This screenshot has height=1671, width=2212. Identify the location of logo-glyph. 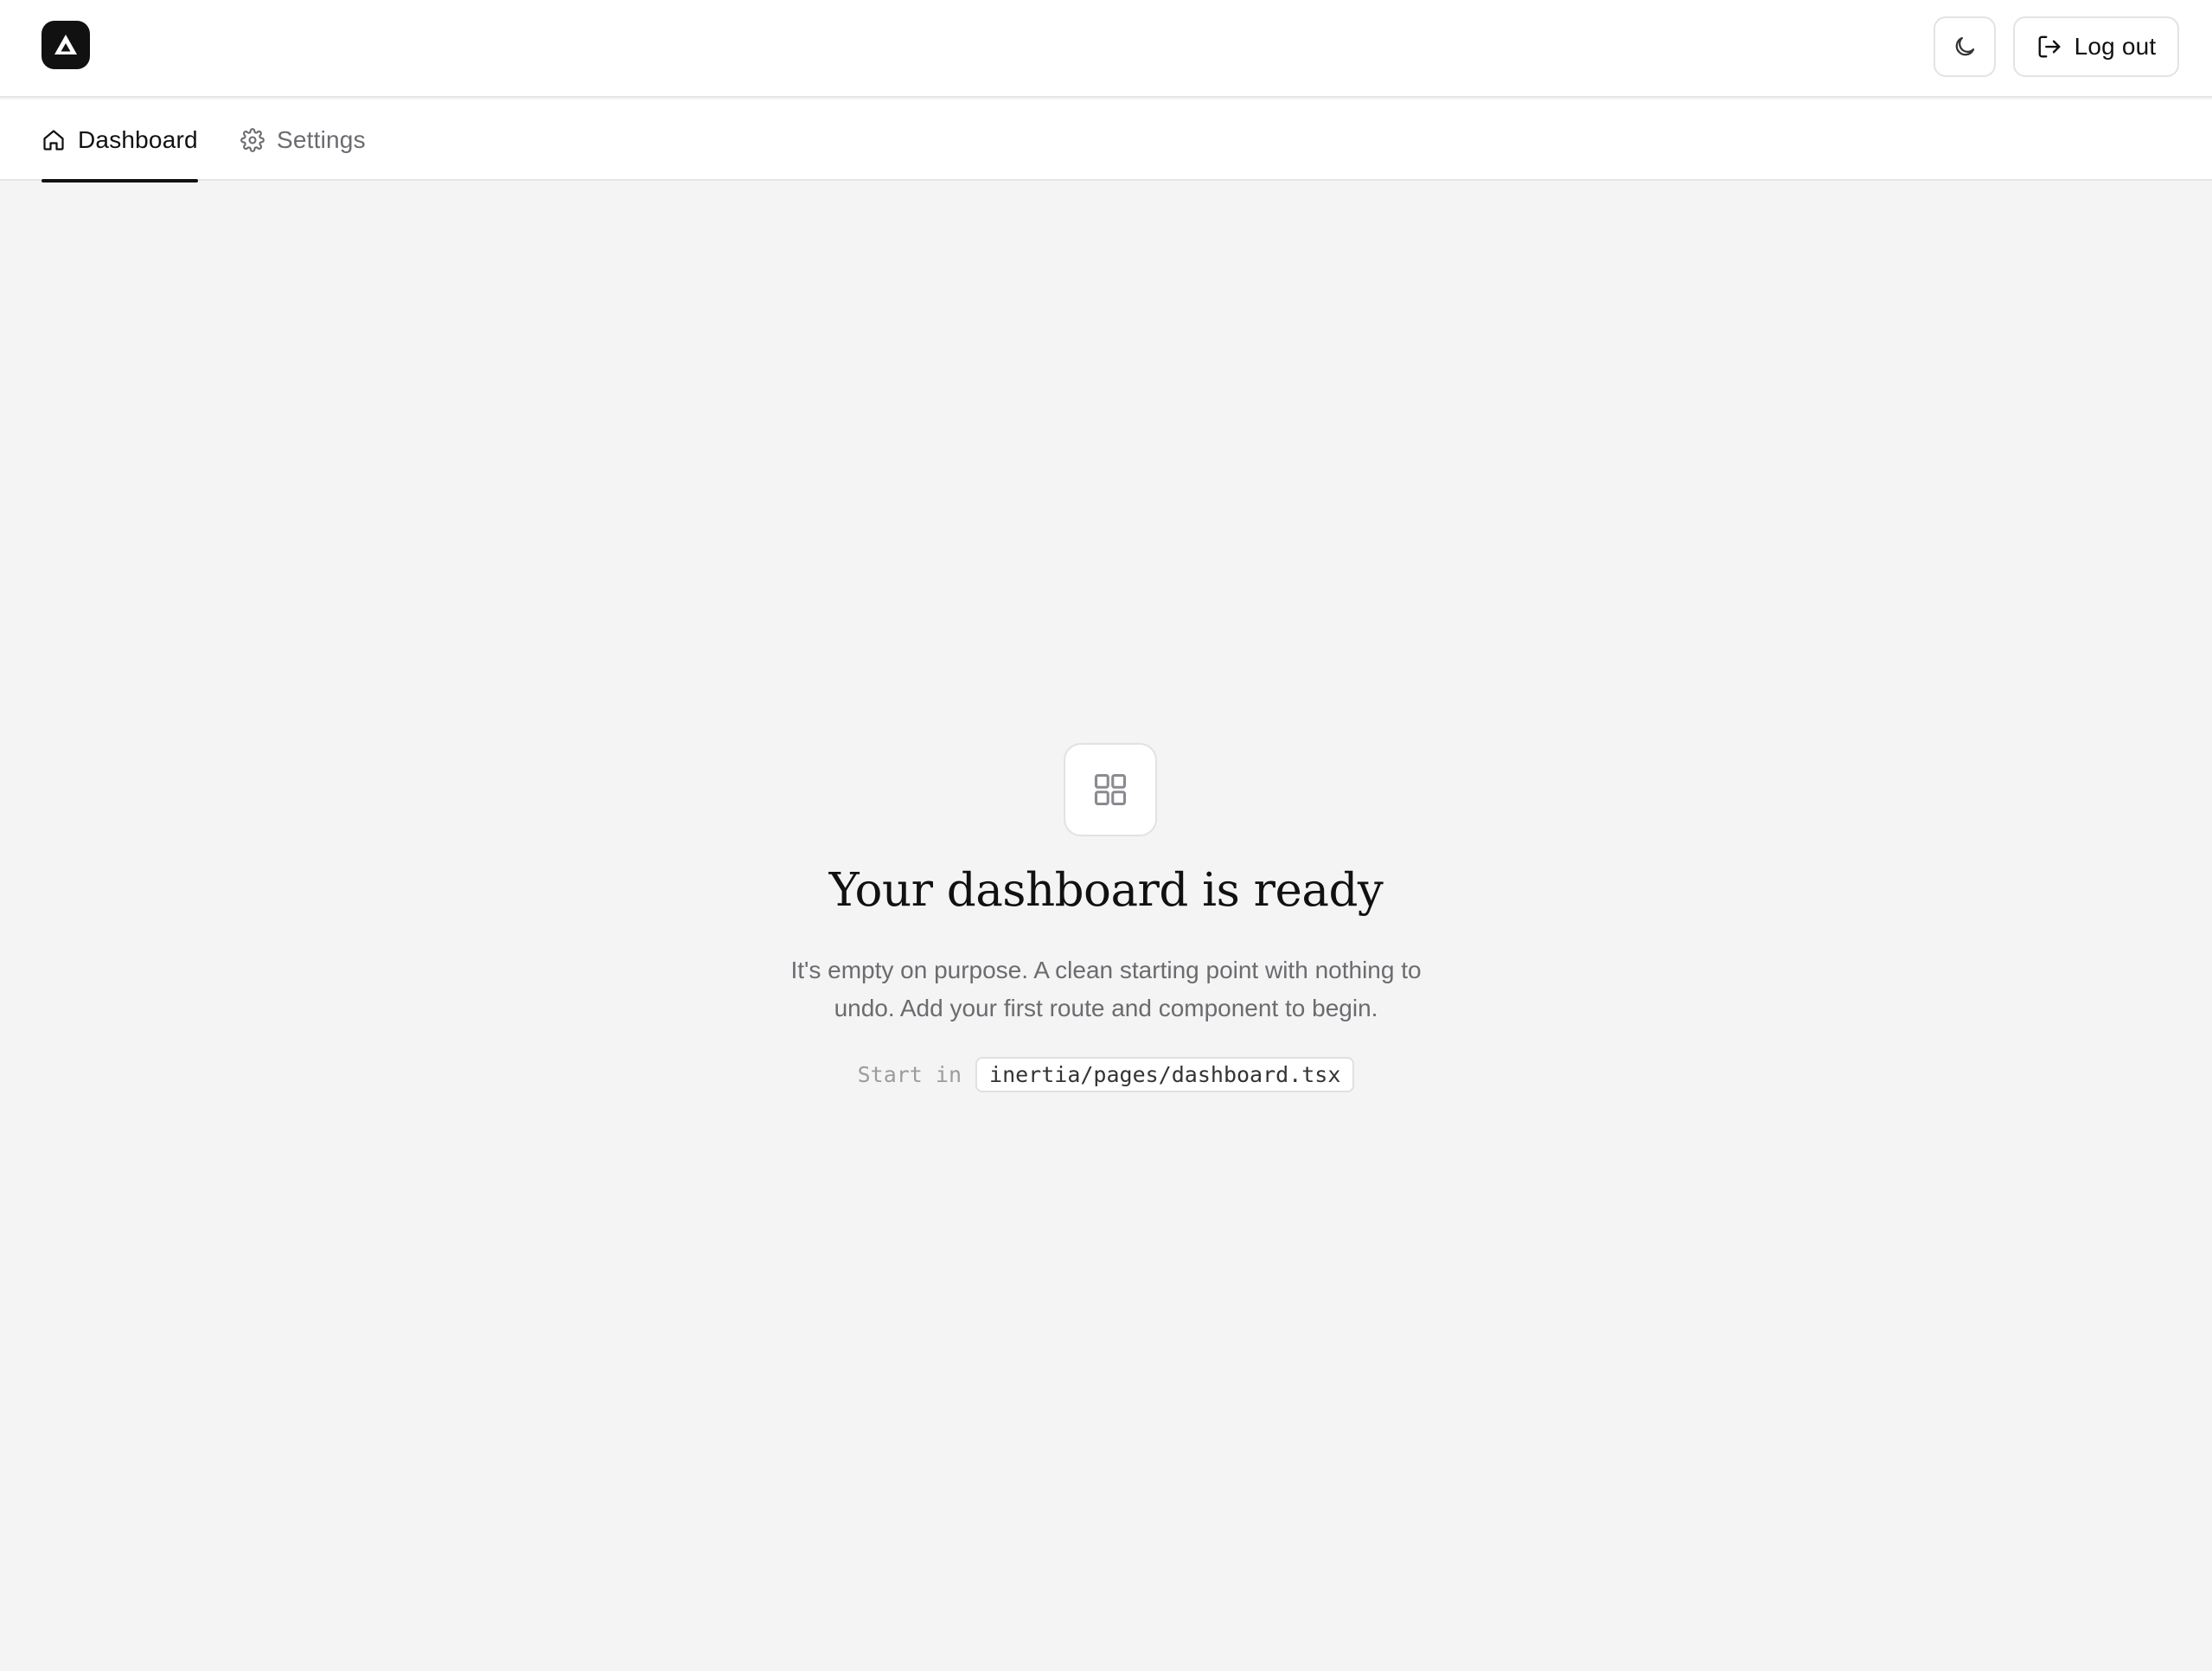
(65, 44).